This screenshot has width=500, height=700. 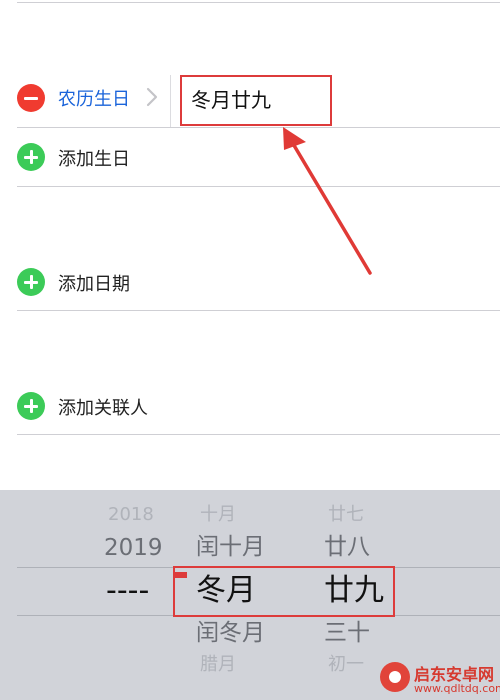 What do you see at coordinates (180, 575) in the screenshot?
I see `highlight-tag` at bounding box center [180, 575].